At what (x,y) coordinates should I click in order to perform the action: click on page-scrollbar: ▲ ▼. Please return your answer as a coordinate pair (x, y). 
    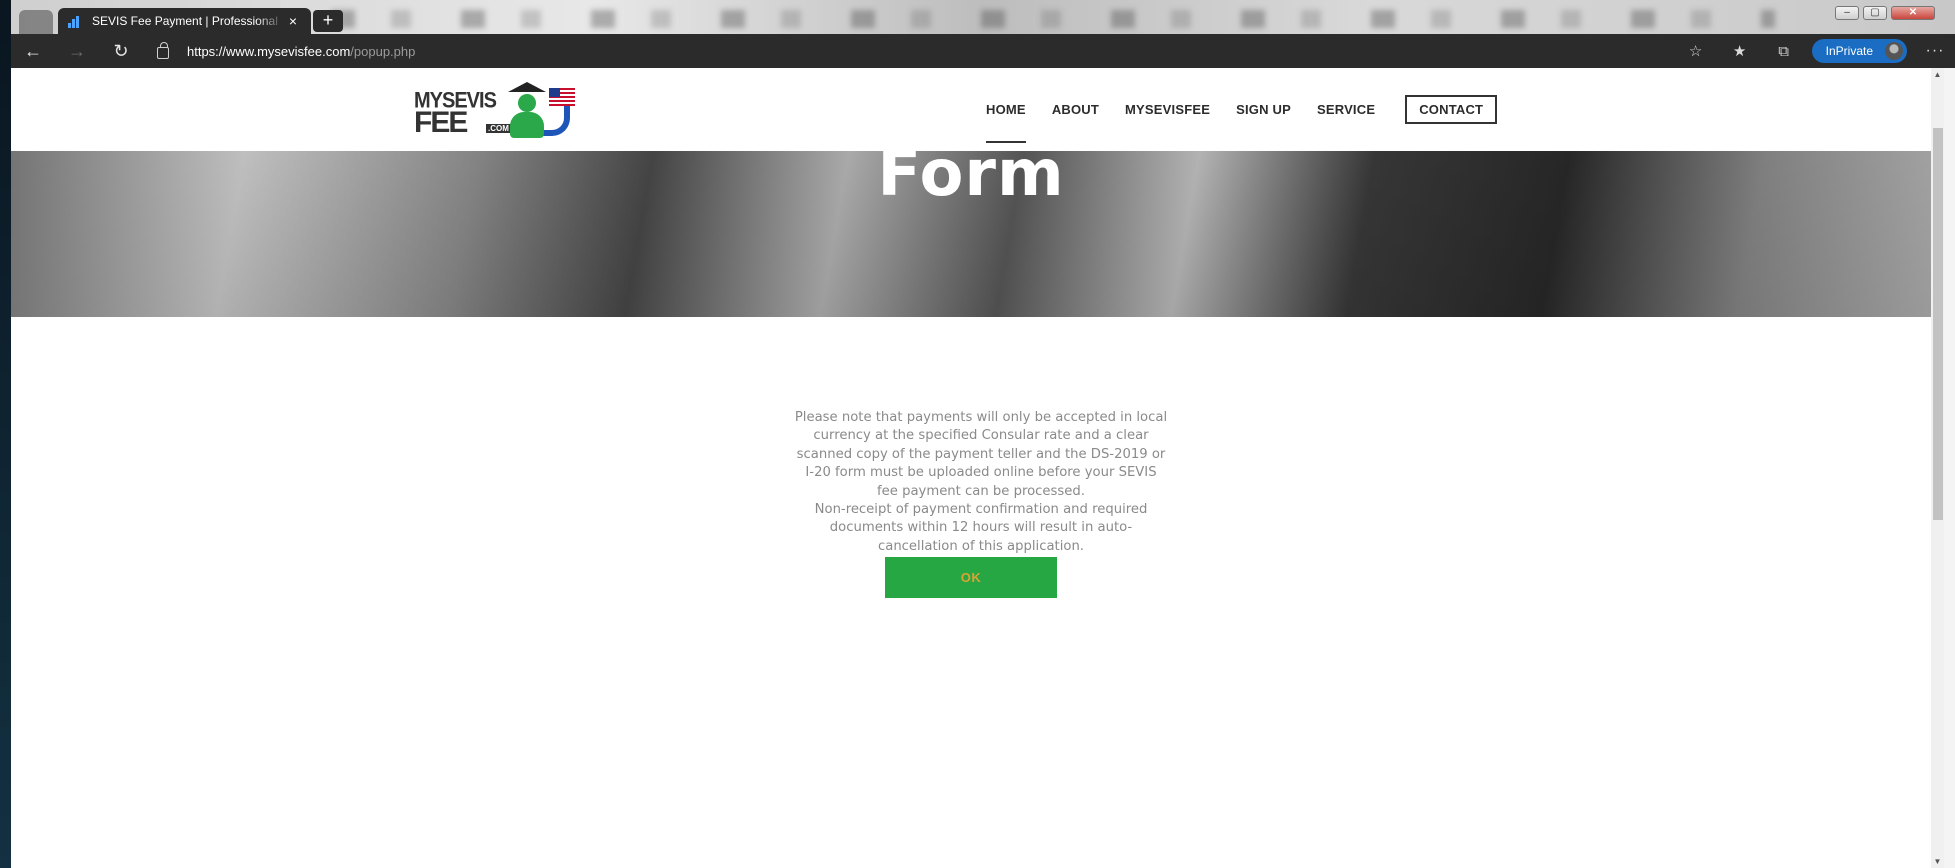
    Looking at the image, I should click on (1937, 468).